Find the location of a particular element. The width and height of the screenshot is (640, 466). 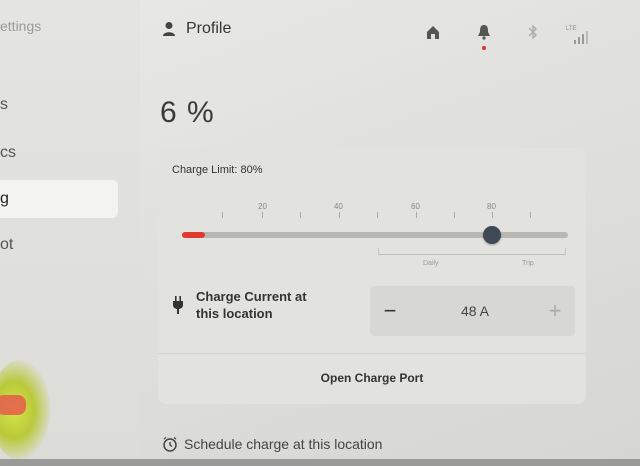

bell-icon is located at coordinates (484, 32).